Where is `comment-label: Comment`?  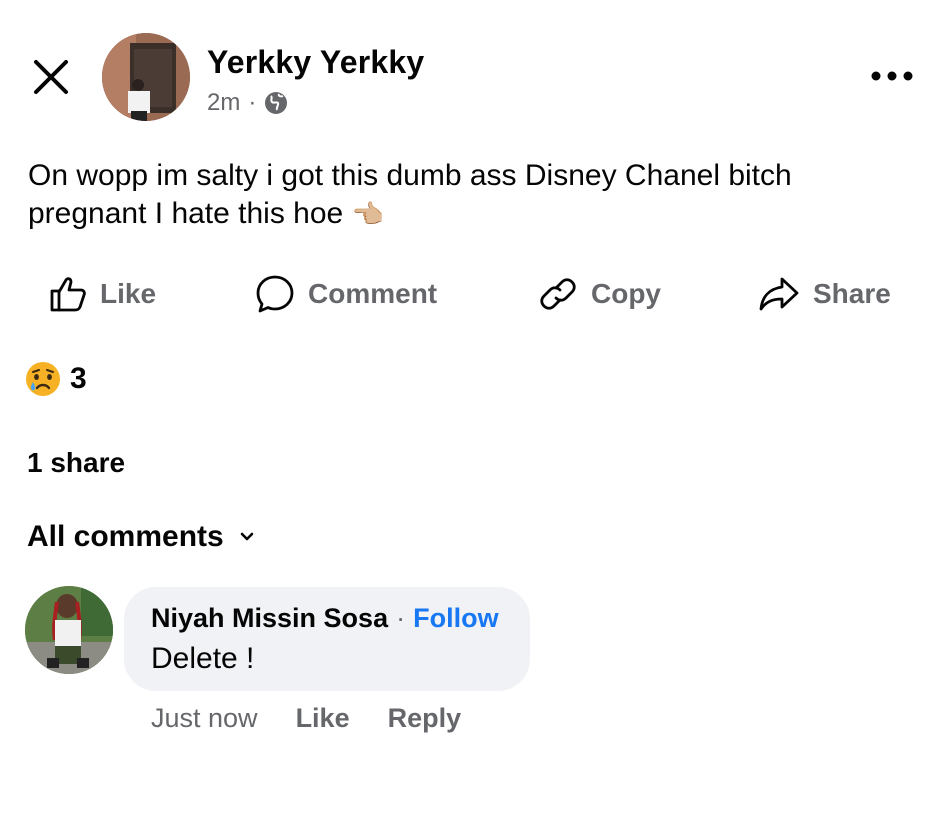 comment-label: Comment is located at coordinates (373, 293).